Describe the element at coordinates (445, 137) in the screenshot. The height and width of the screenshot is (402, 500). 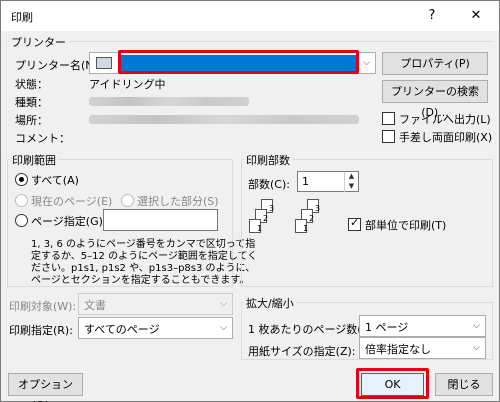
I see `manual-duplex-label: 手差し両面印刷(X)` at that location.